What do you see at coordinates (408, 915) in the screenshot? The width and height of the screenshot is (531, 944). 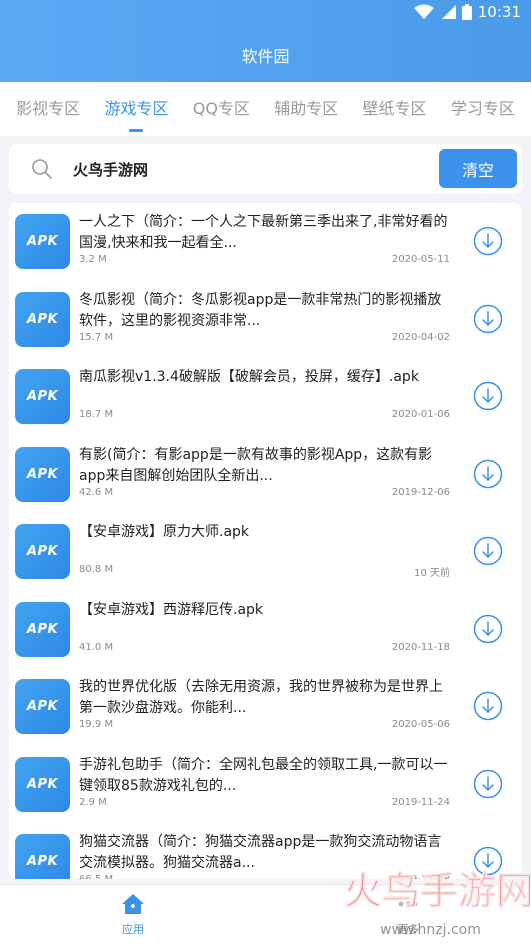 I see `nav-more: 更多` at bounding box center [408, 915].